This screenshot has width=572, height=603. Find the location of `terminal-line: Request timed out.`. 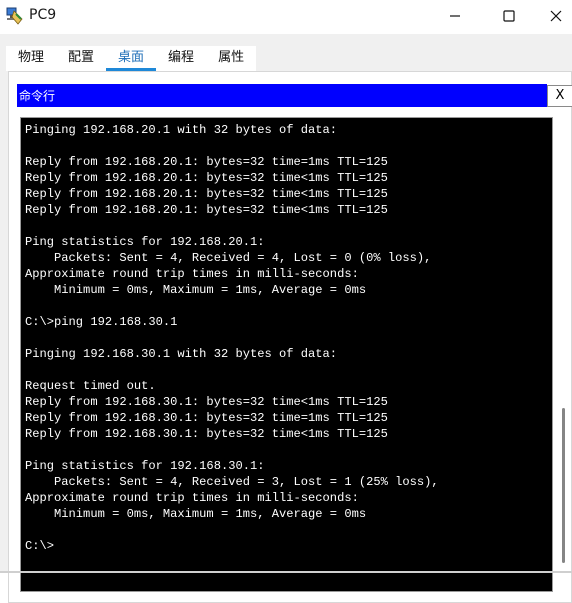

terminal-line: Request timed out. is located at coordinates (90, 386).